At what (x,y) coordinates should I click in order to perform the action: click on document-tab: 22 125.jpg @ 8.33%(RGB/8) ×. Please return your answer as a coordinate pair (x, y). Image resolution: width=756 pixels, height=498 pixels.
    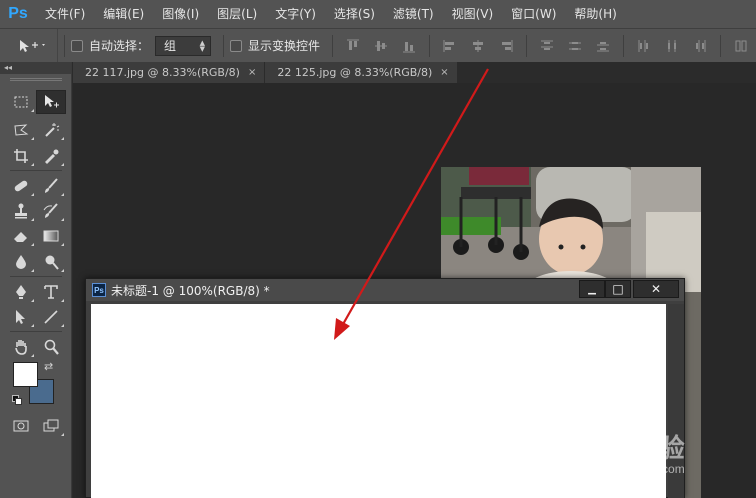
    Looking at the image, I should click on (361, 72).